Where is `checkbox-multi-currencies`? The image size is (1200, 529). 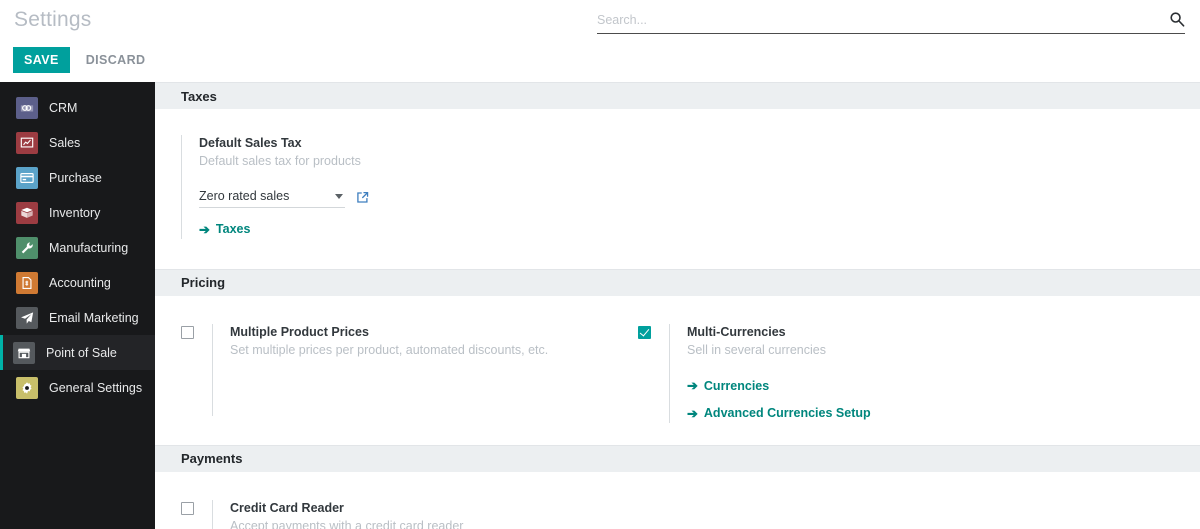 checkbox-multi-currencies is located at coordinates (644, 332).